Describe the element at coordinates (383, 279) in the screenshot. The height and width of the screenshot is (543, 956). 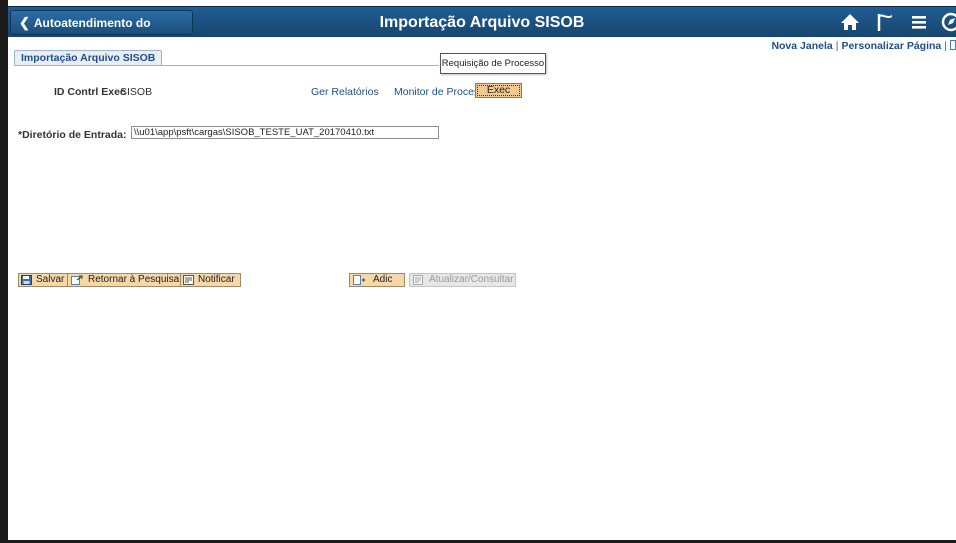
I see `add-button-label: Adic` at that location.